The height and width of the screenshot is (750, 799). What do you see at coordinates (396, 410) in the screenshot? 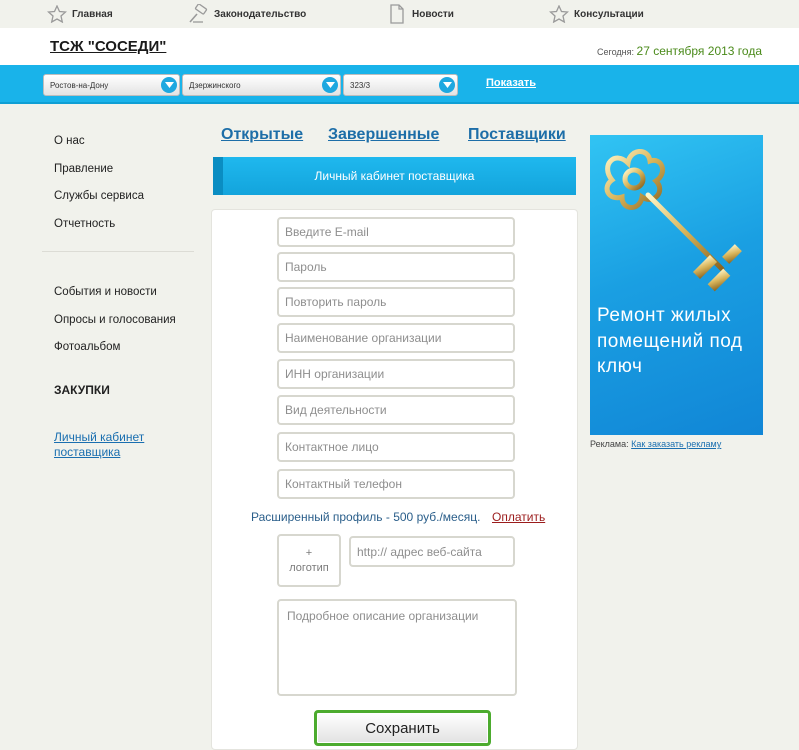
I see `activity-field` at bounding box center [396, 410].